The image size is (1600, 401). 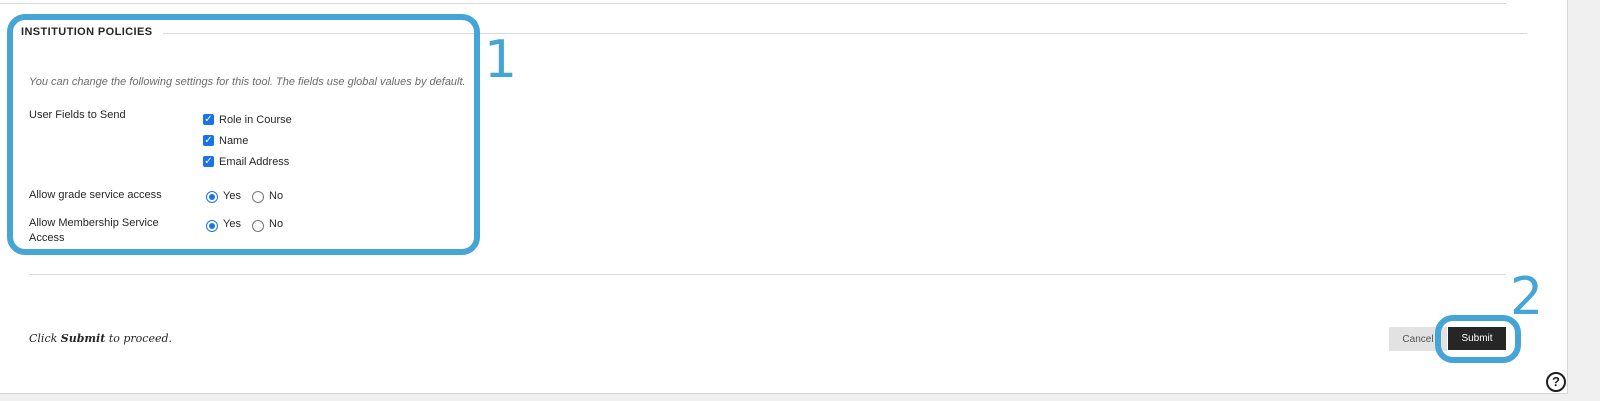 I want to click on footer-prefix: Click, so click(x=45, y=338).